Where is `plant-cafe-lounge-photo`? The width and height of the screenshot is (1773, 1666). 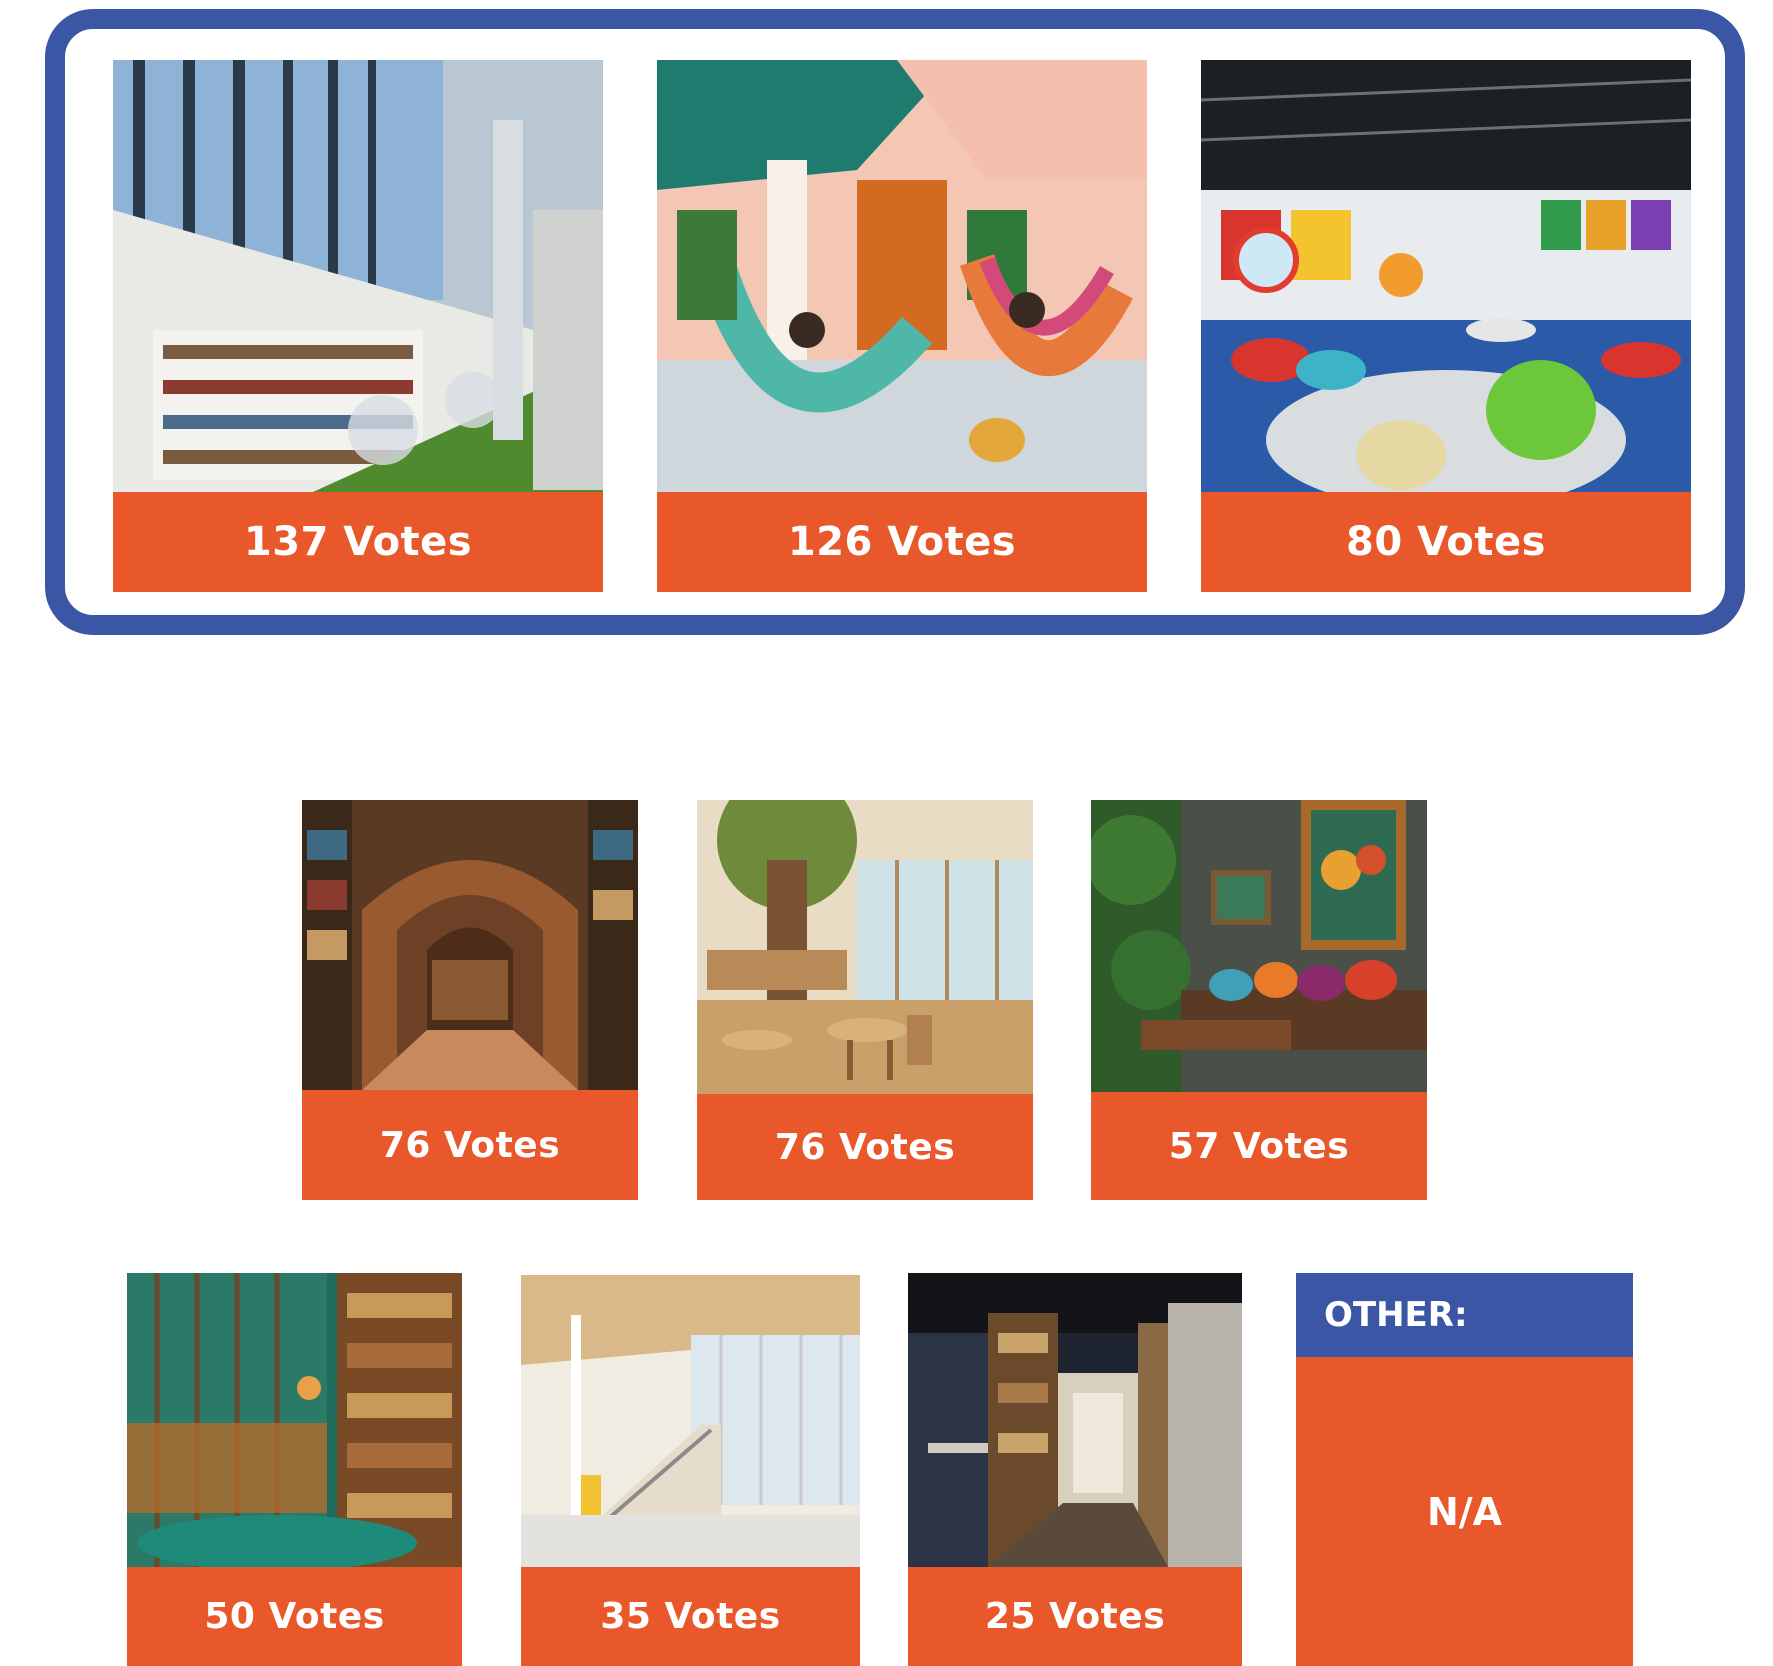
plant-cafe-lounge-photo is located at coordinates (1259, 946).